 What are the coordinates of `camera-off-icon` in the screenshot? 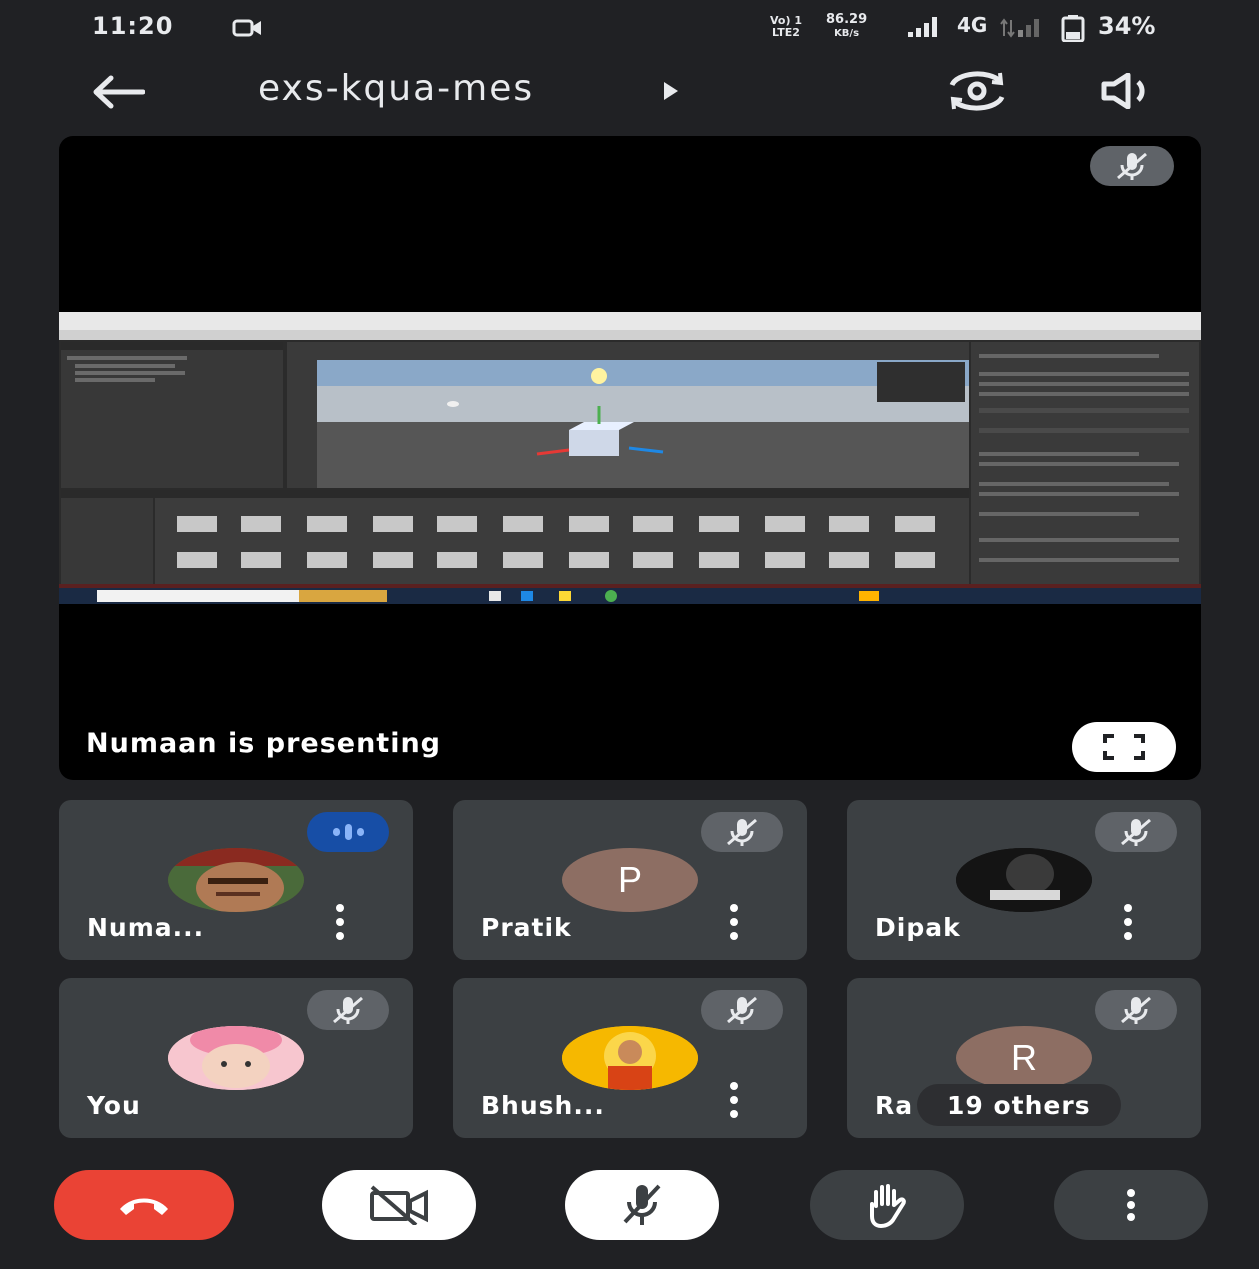 It's located at (399, 1205).